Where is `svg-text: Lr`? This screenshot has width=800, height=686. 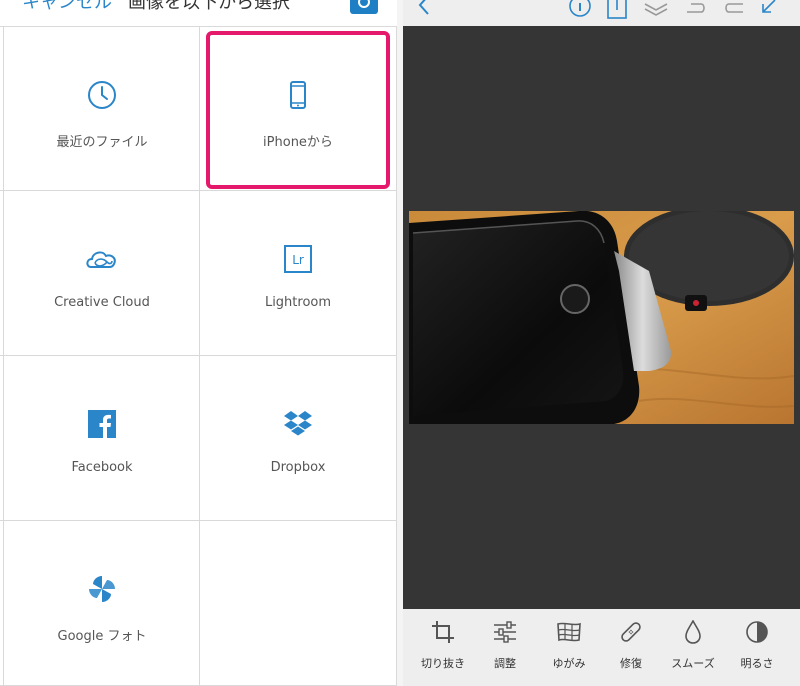
svg-text: Lr is located at coordinates (298, 260).